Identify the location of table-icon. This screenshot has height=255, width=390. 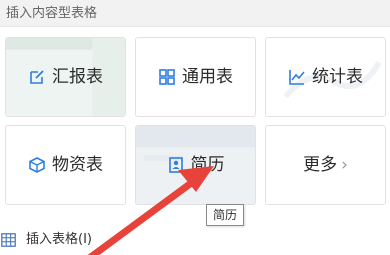
(8, 239).